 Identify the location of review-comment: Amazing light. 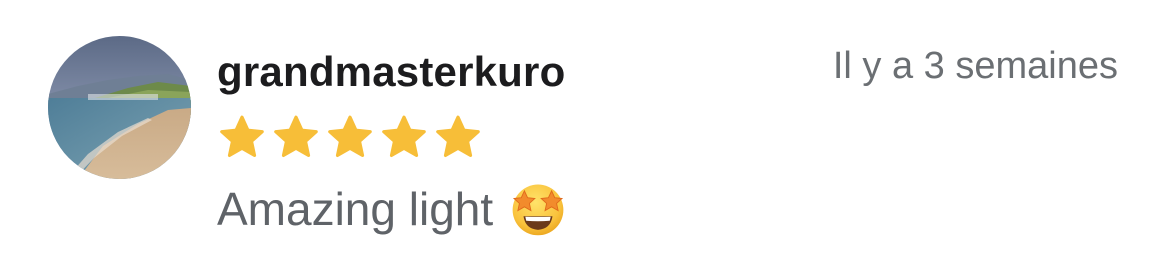
(392, 209).